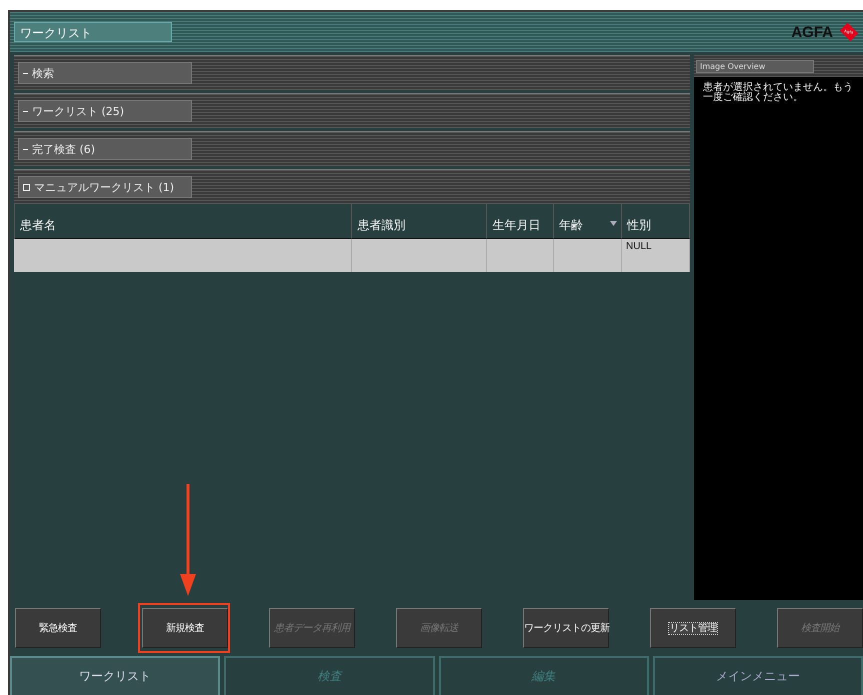 The height and width of the screenshot is (695, 863). What do you see at coordinates (38, 225) in the screenshot?
I see `column-title: 患者名` at bounding box center [38, 225].